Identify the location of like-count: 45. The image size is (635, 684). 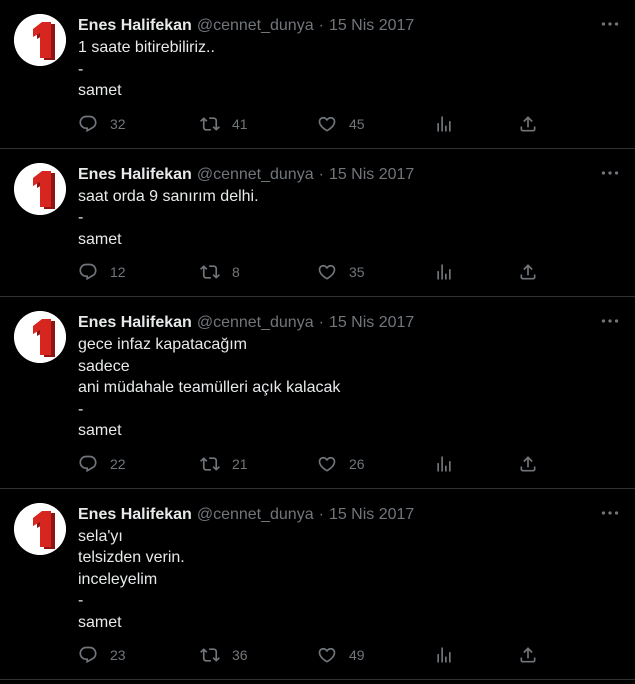
(357, 123).